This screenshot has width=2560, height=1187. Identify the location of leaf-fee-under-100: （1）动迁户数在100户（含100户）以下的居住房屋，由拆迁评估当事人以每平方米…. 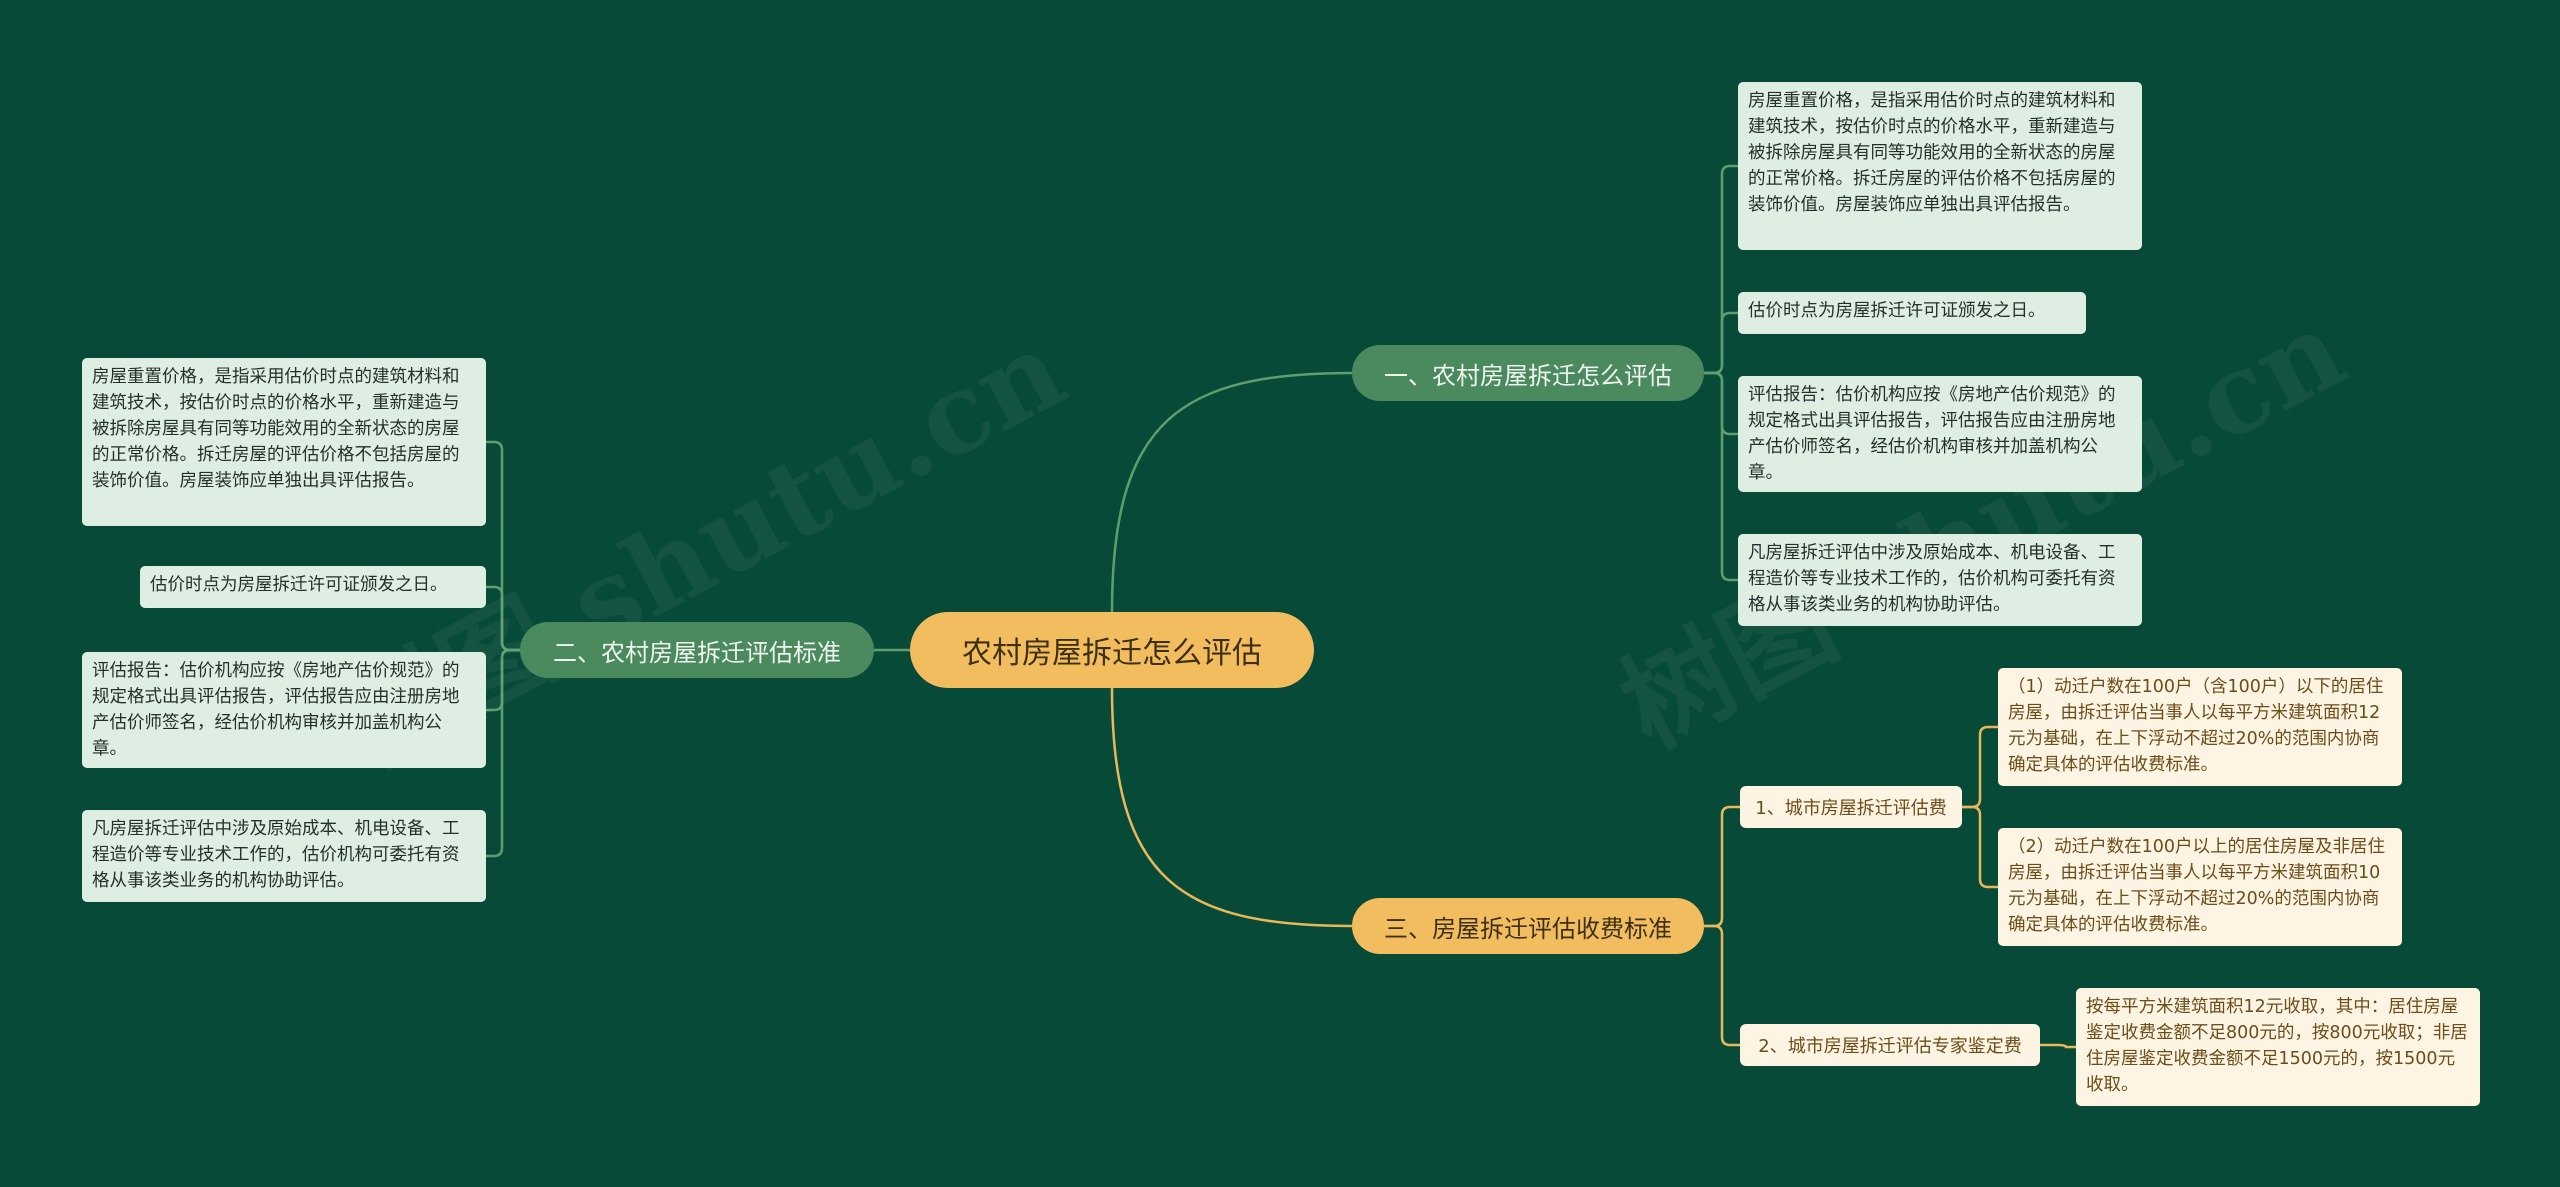
(2200, 727).